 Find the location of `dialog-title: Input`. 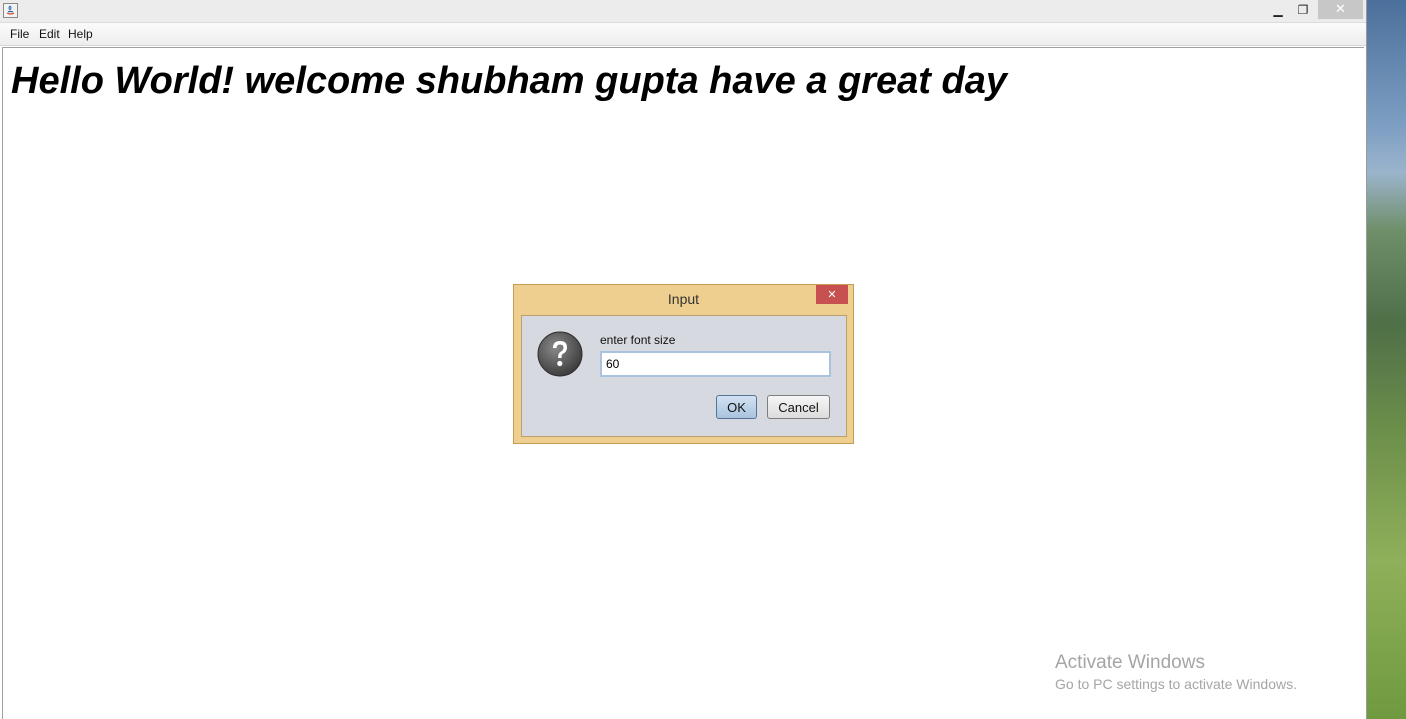

dialog-title: Input is located at coordinates (683, 299).